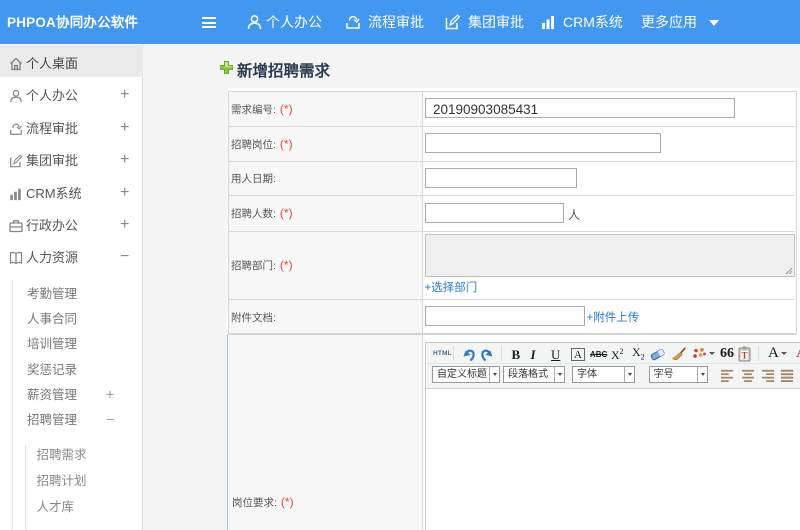 The image size is (800, 530). What do you see at coordinates (744, 356) in the screenshot?
I see `svg-text: T` at bounding box center [744, 356].